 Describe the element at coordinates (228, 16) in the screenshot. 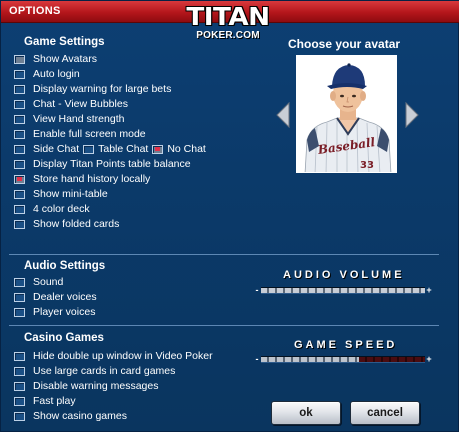

I see `logo-main-text: TITAN` at that location.